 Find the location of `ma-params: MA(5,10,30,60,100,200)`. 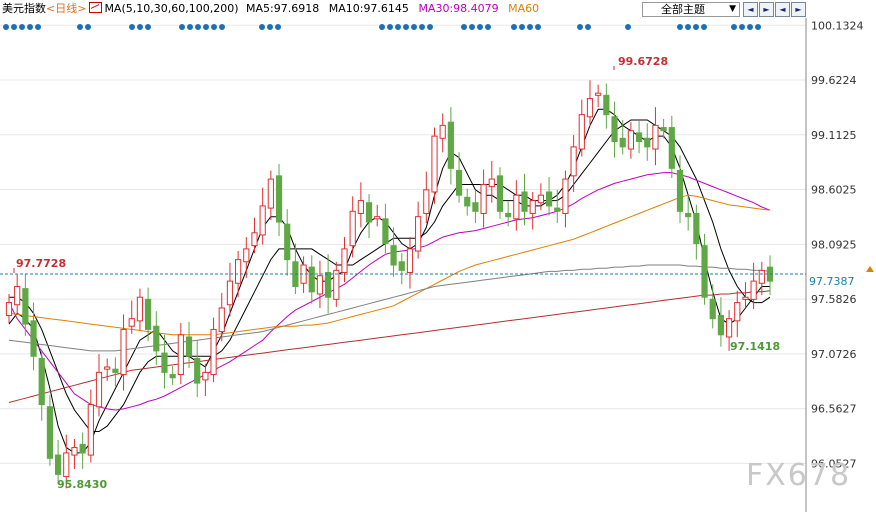

ma-params: MA(5,10,30,60,100,200) is located at coordinates (171, 9).